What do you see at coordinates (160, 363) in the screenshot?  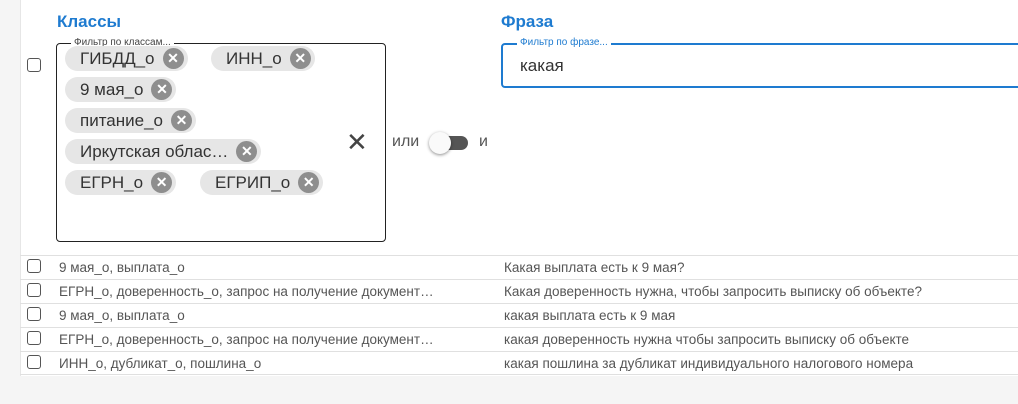 I see `row-classes: ИНН_о, дубликат_о, пошлина_о` at bounding box center [160, 363].